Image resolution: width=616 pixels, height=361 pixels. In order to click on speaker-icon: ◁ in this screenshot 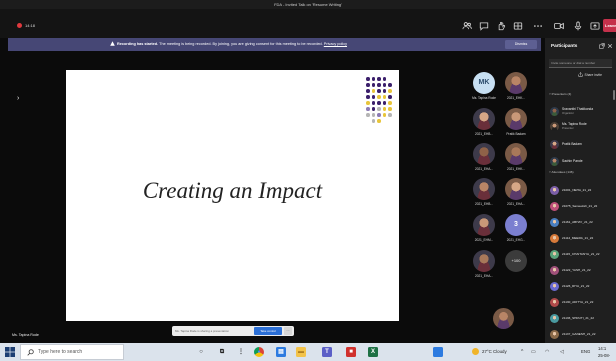, I will do `click(562, 352)`.